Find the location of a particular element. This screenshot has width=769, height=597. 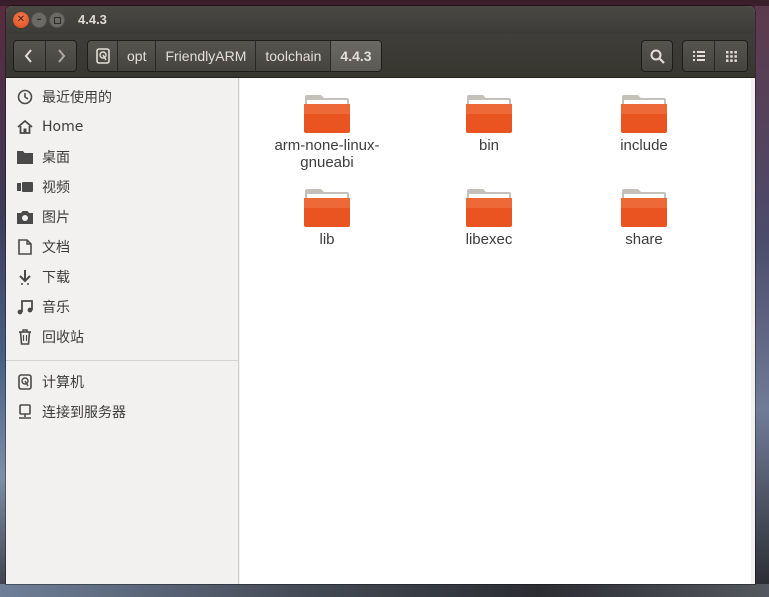

breadcrumb: opt FriendlyARM toolchain 4.4.3 is located at coordinates (234, 56).